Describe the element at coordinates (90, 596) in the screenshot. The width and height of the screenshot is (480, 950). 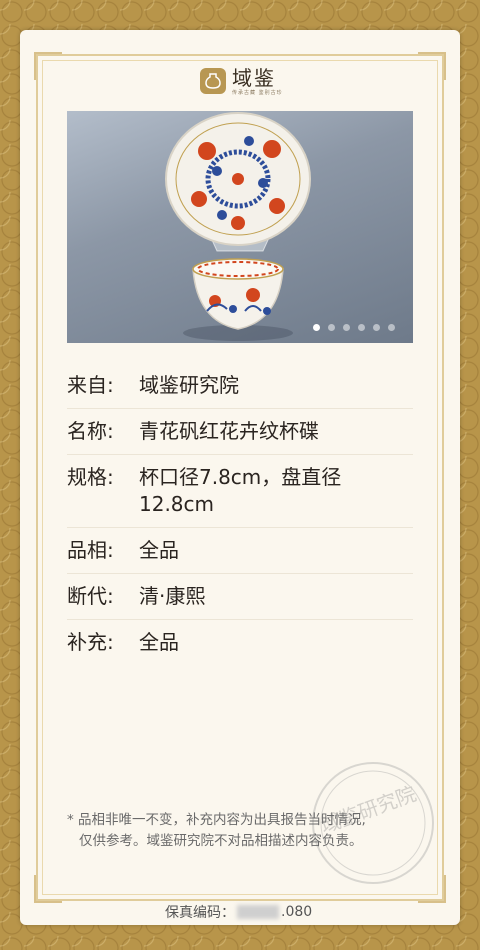
I see `detail-label: 断代:` at that location.